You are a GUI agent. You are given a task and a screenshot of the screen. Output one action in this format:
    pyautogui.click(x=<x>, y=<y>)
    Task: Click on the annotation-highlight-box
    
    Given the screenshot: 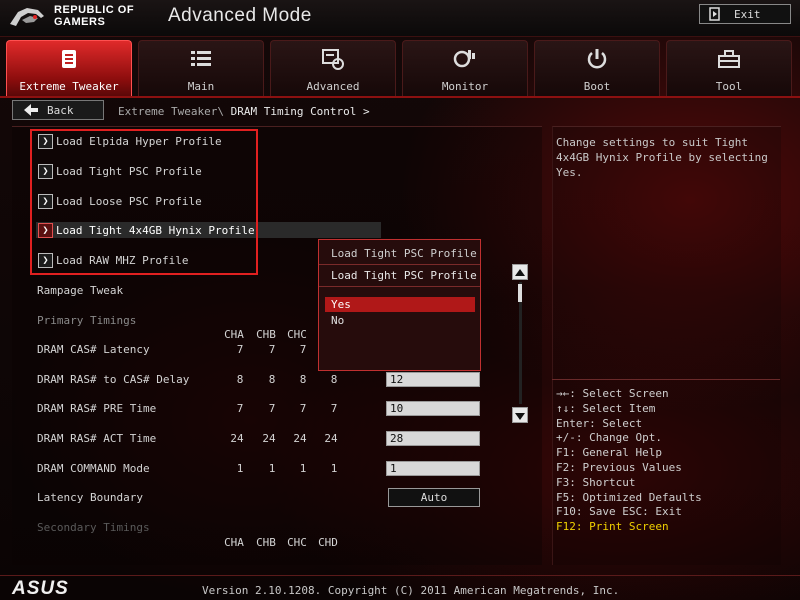 What is the action you would take?
    pyautogui.click(x=144, y=202)
    